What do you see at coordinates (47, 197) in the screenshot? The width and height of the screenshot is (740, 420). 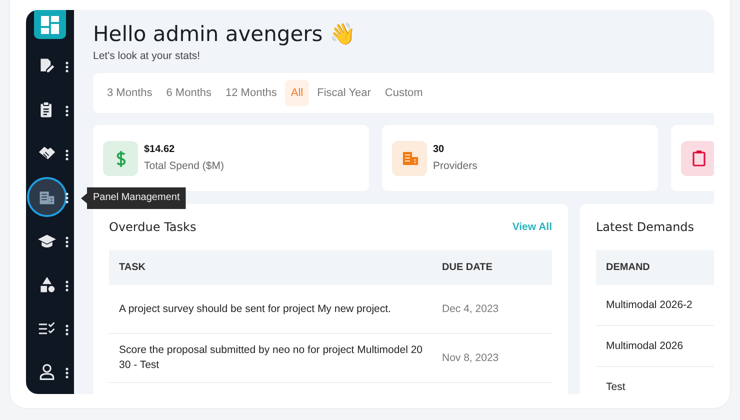 I see `nav-item` at bounding box center [47, 197].